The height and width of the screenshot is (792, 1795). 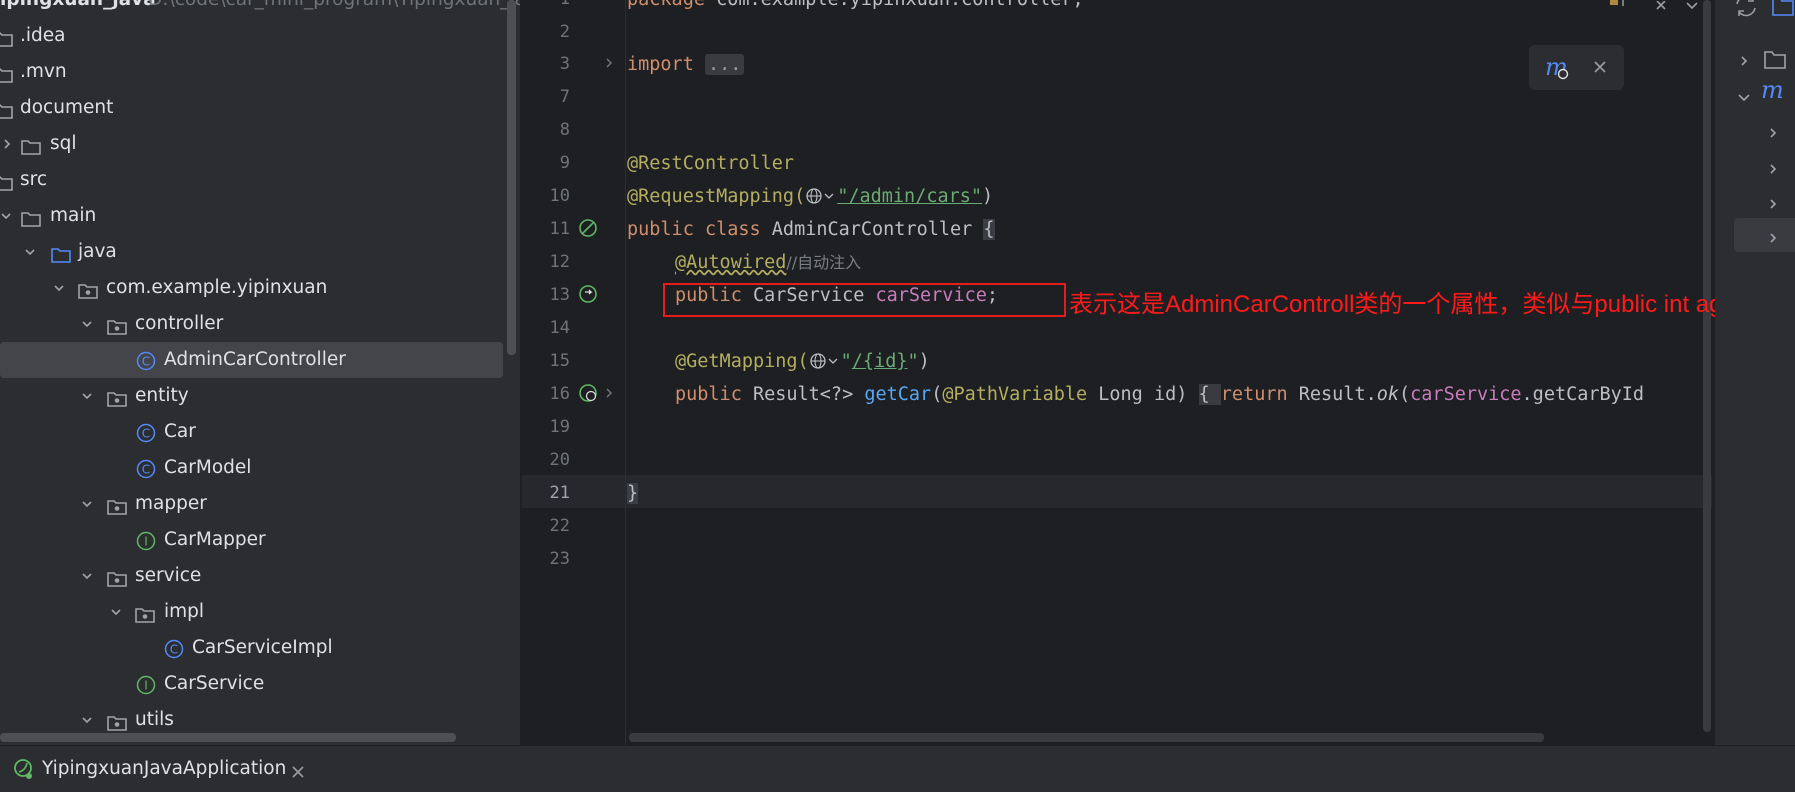 I want to click on line-number: 22, so click(x=559, y=526).